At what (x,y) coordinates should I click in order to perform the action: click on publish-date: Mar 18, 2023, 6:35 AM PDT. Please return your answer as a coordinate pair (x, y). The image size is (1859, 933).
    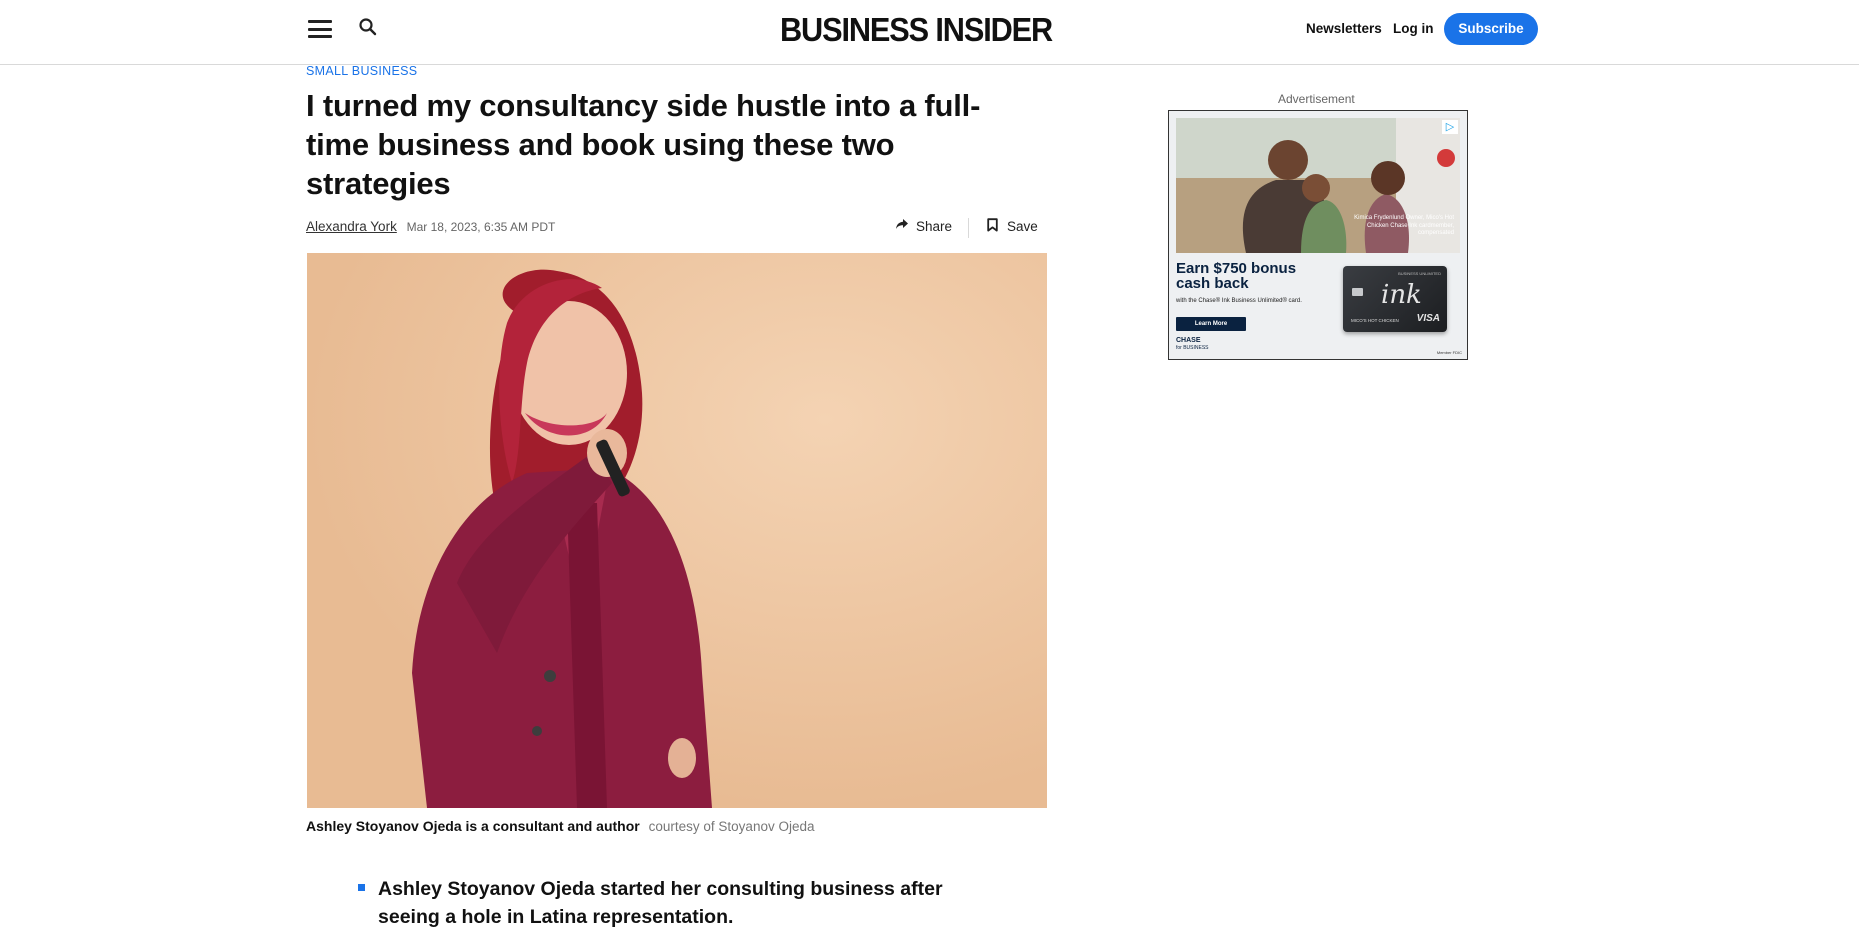
    Looking at the image, I should click on (481, 227).